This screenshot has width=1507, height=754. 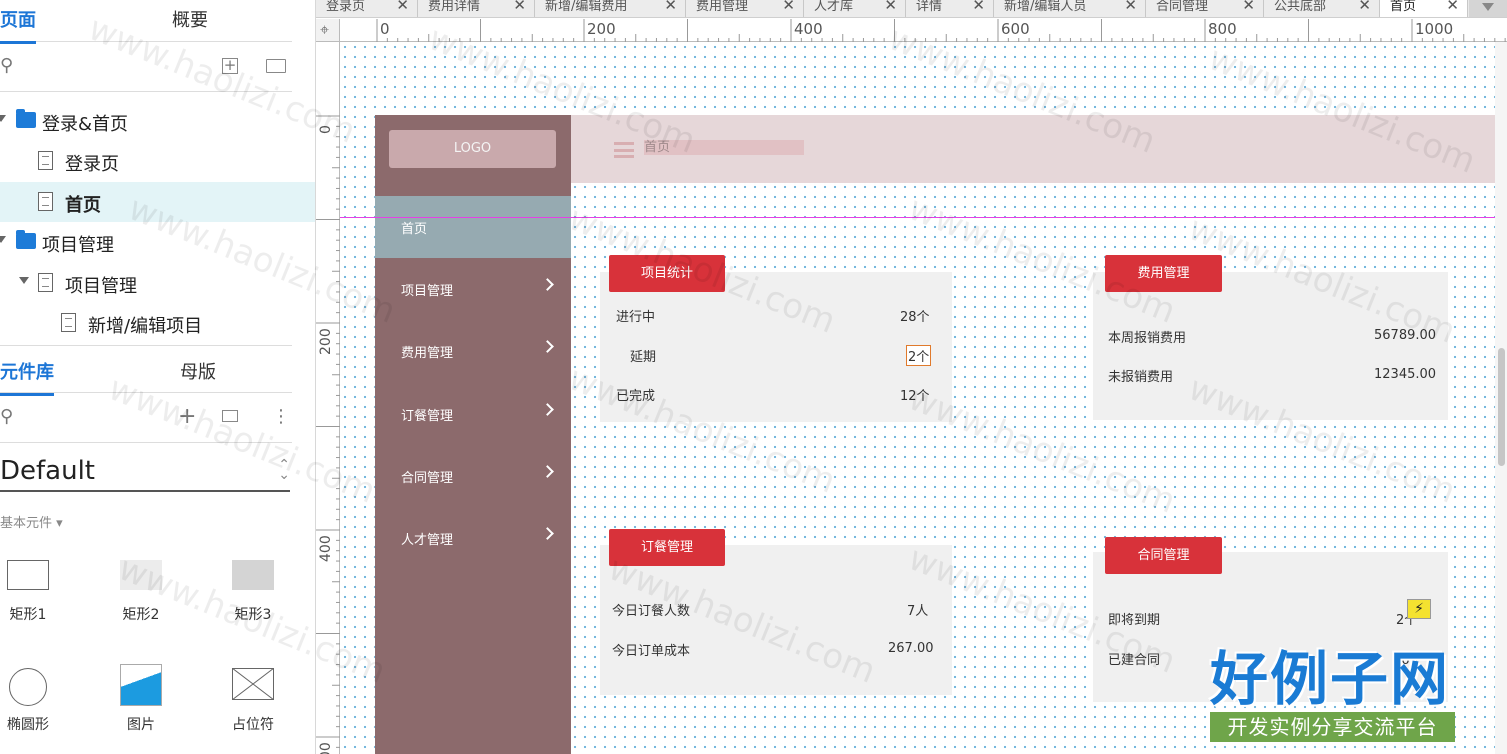 I want to click on library-select: Default ⌃ ⌄, so click(x=145, y=472).